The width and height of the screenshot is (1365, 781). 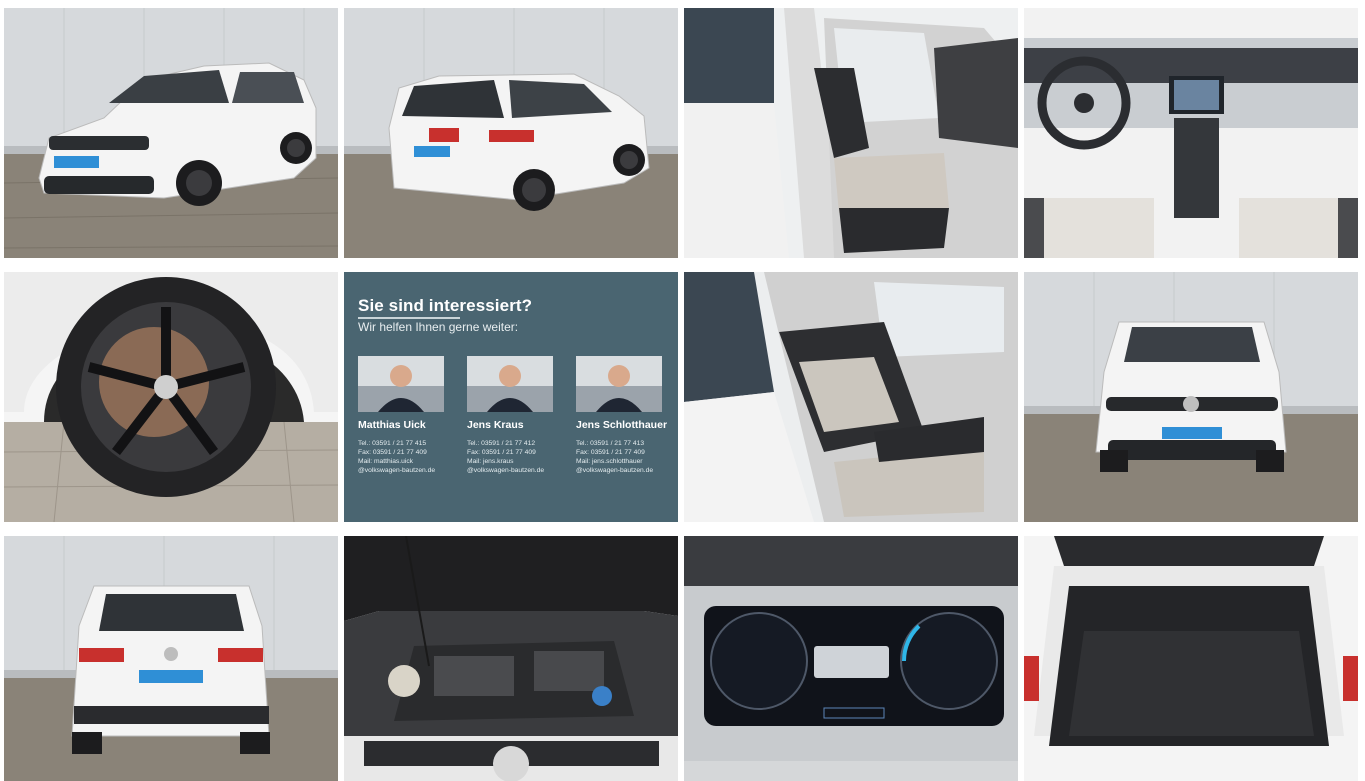 What do you see at coordinates (495, 425) in the screenshot?
I see `person-name: Jens Kraus` at bounding box center [495, 425].